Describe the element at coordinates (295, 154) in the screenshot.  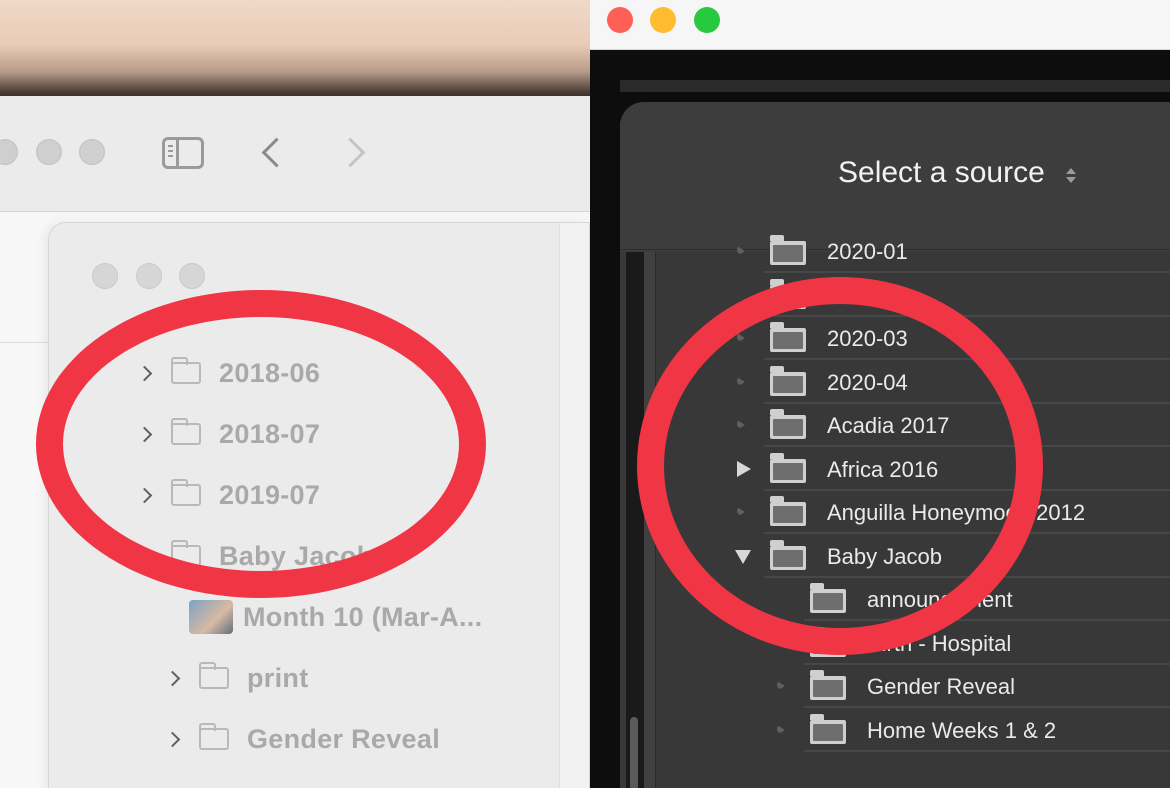
I see `window-toolbar` at that location.